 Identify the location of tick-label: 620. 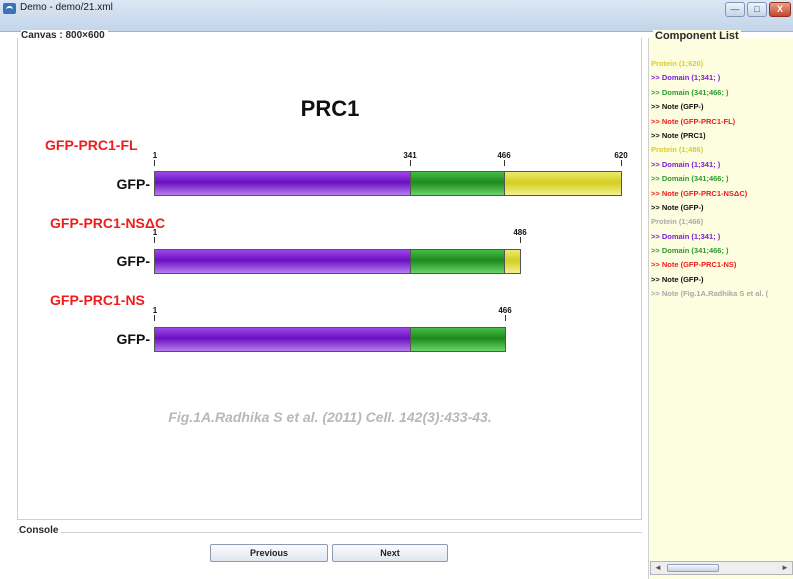
(621, 155).